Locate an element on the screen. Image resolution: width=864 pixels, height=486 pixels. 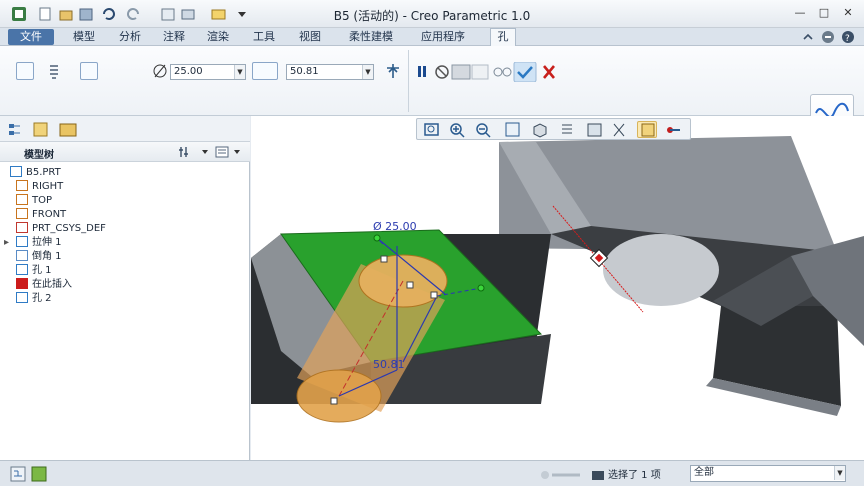
csys-icon is located at coordinates (22, 227).